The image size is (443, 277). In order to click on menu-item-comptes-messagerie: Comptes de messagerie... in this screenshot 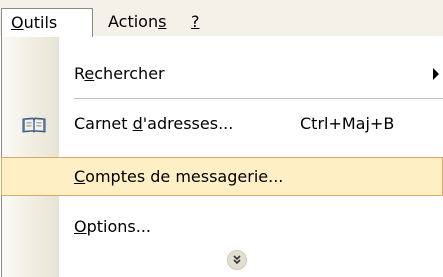, I will do `click(222, 176)`.